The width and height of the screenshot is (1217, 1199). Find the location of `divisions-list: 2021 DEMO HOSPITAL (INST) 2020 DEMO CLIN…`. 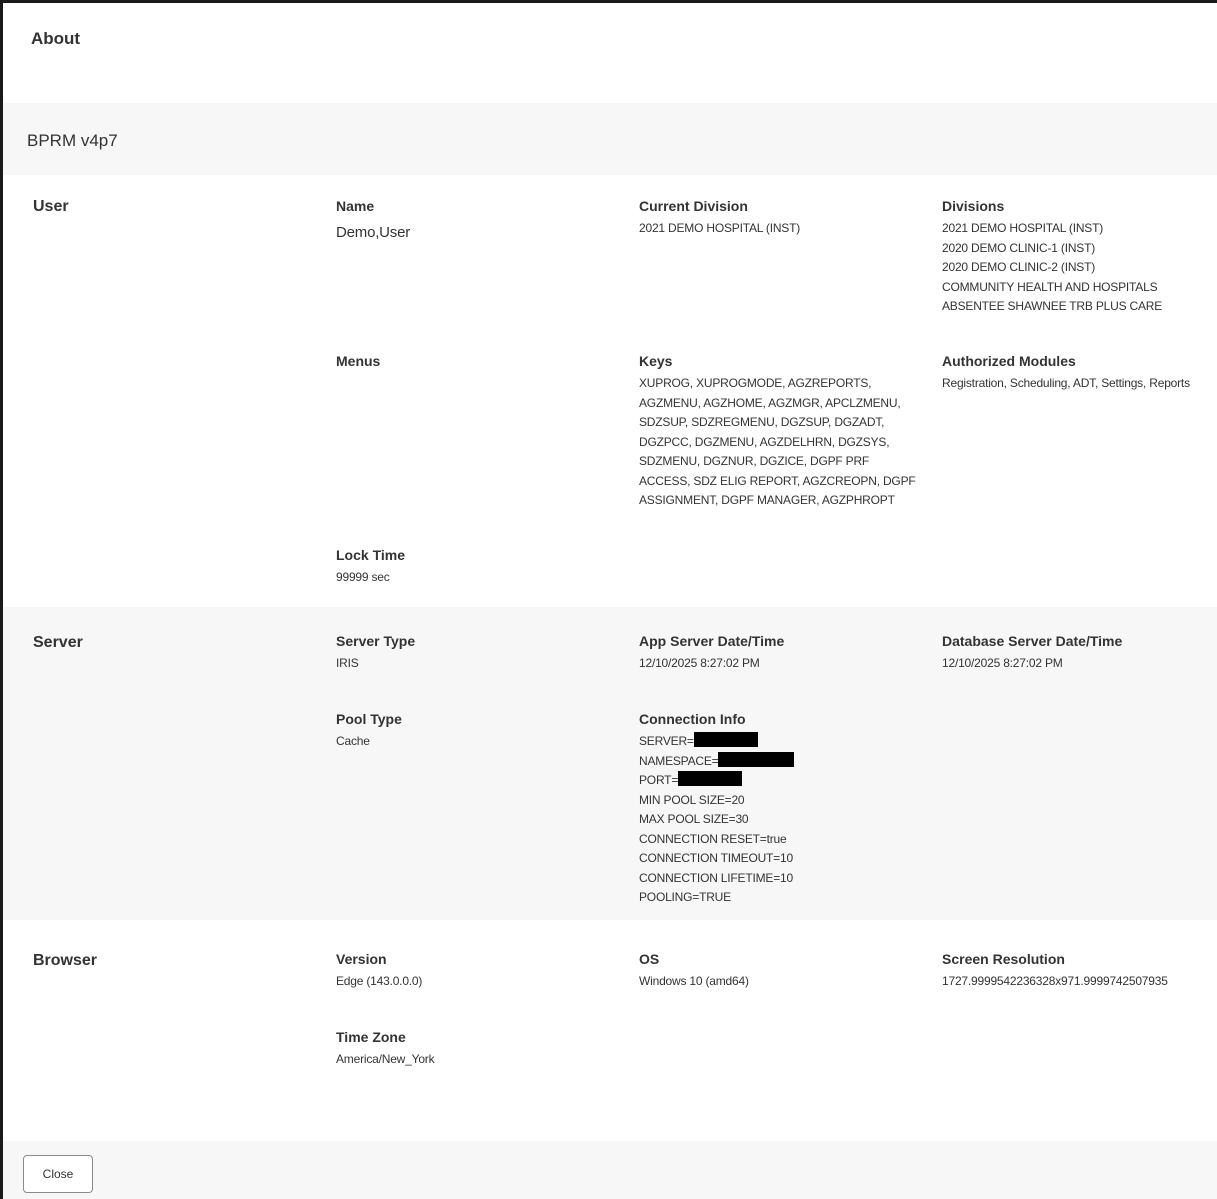

divisions-list: 2021 DEMO HOSPITAL (INST) 2020 DEMO CLIN… is located at coordinates (1052, 268).